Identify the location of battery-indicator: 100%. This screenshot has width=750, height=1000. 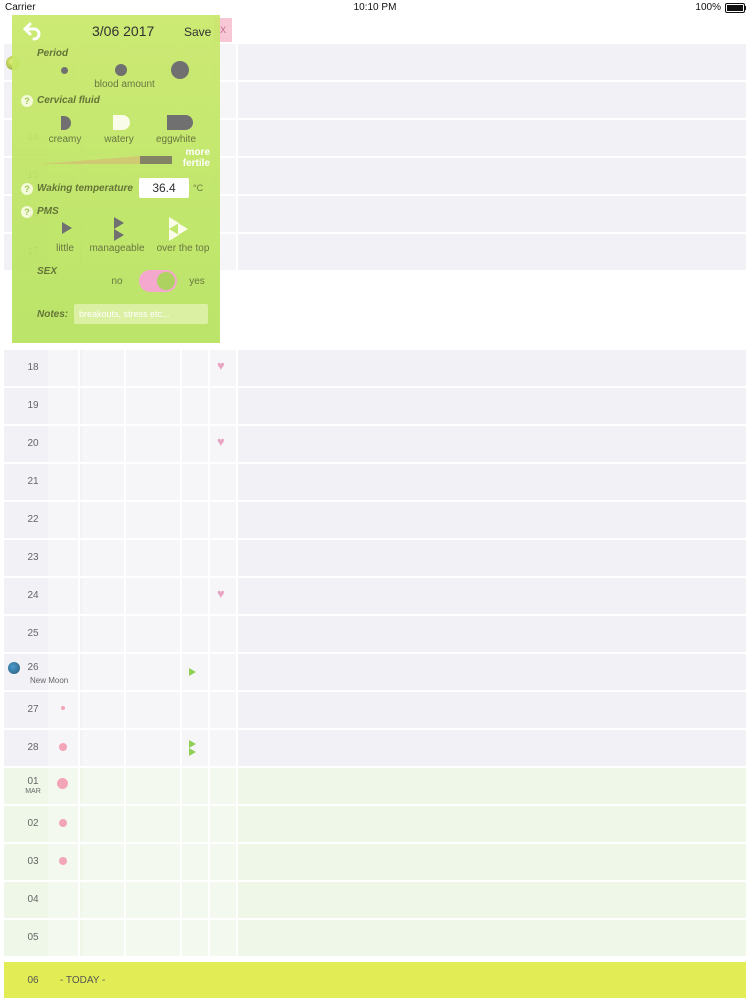
(720, 7).